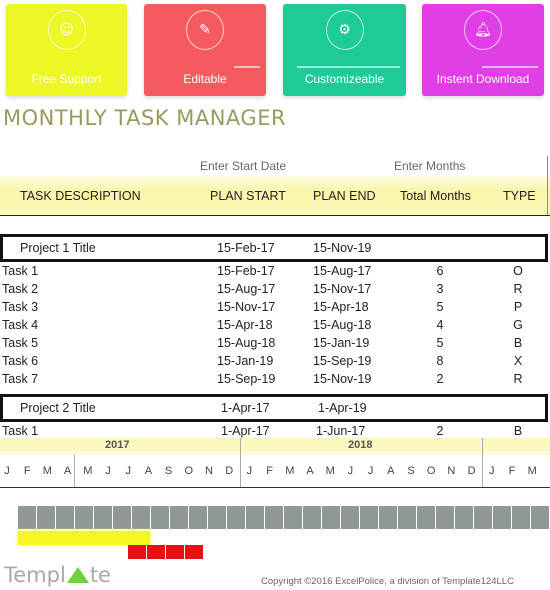 The height and width of the screenshot is (590, 550). I want to click on col-plan-end: PLAN END, so click(344, 196).